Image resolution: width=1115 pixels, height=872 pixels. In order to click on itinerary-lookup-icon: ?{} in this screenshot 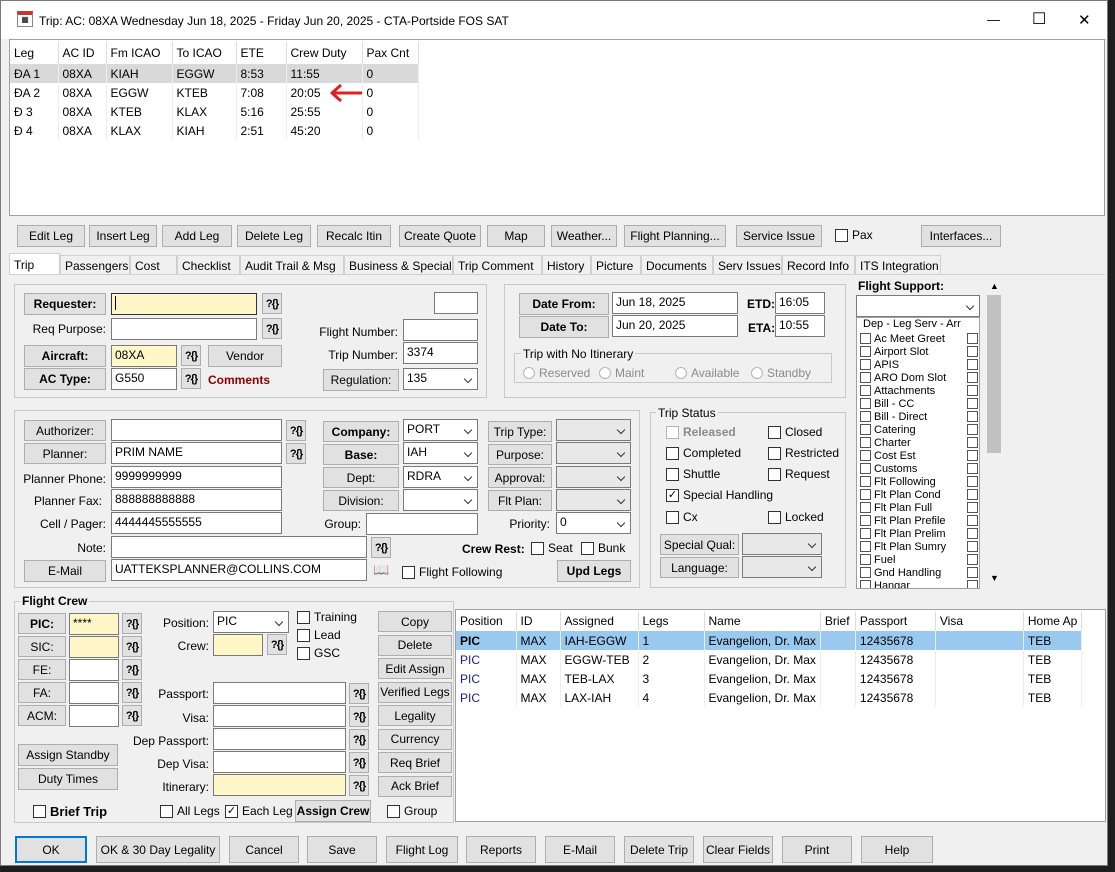, I will do `click(359, 785)`.